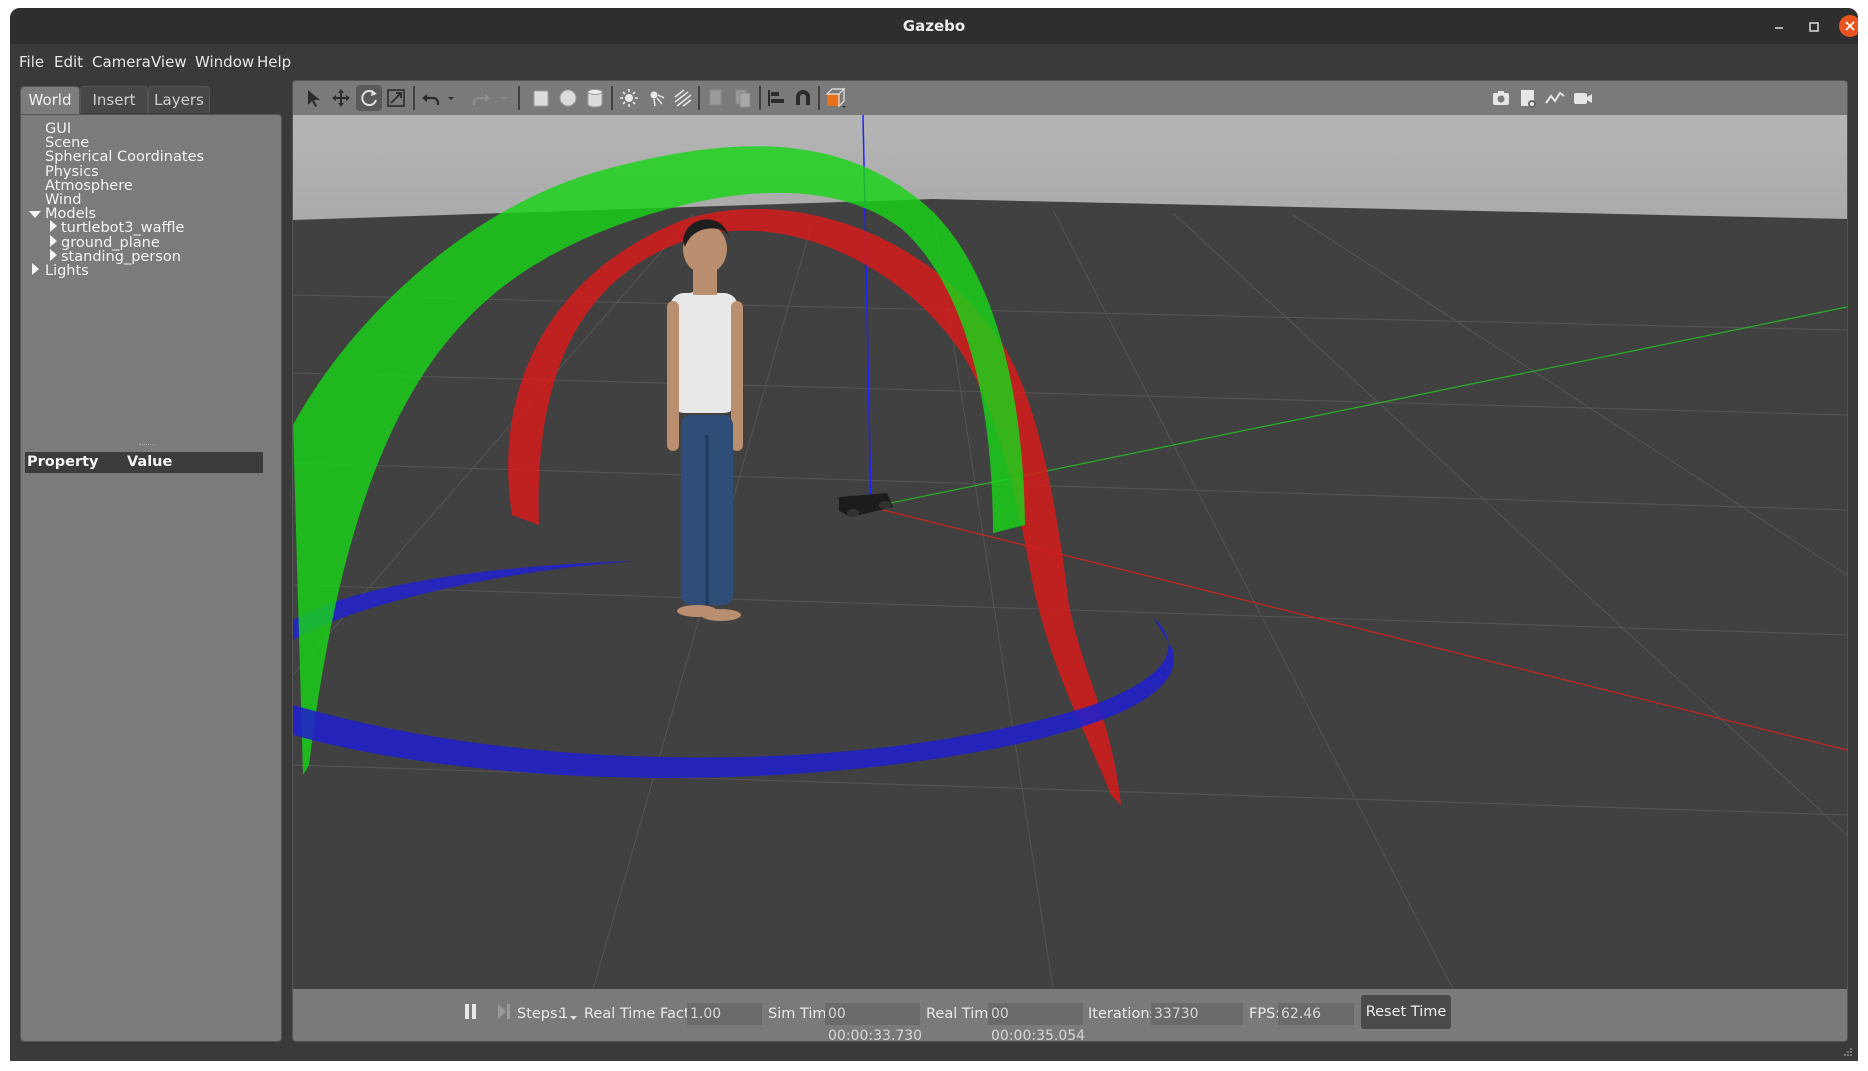 The width and height of the screenshot is (1868, 1071). Describe the element at coordinates (430, 98) in the screenshot. I see `undo-icon` at that location.